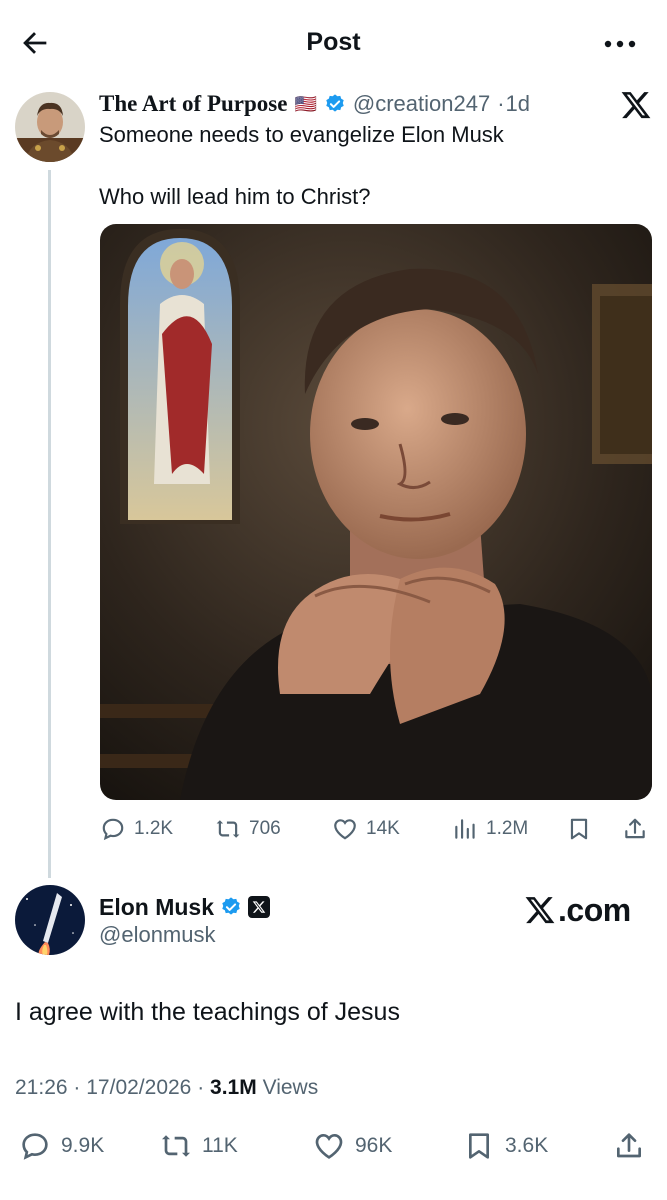 The image size is (667, 1200). What do you see at coordinates (199, 1146) in the screenshot?
I see `repost-button: 11K` at bounding box center [199, 1146].